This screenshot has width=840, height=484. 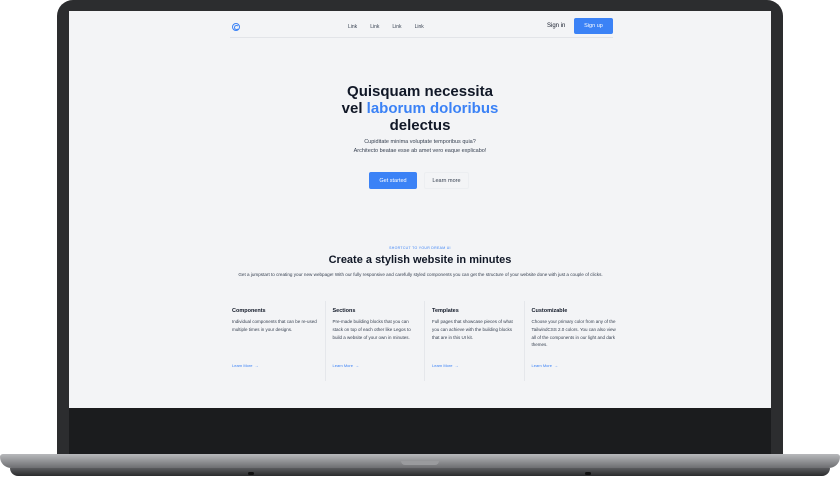 I want to click on laptop-notch, so click(x=420, y=463).